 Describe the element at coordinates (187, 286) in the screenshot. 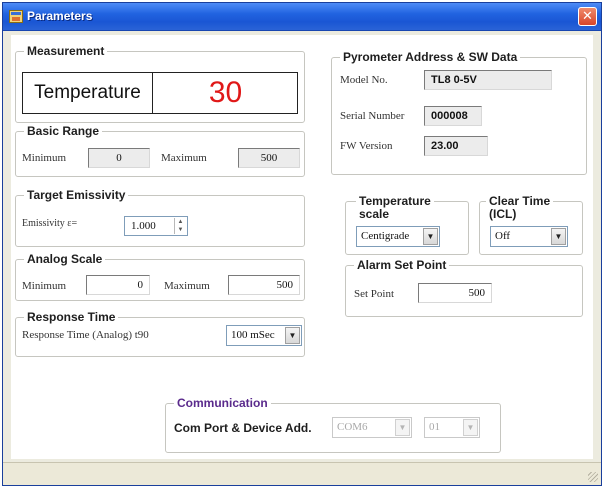

I see `analog-scale-maximum-label: Maximum` at that location.